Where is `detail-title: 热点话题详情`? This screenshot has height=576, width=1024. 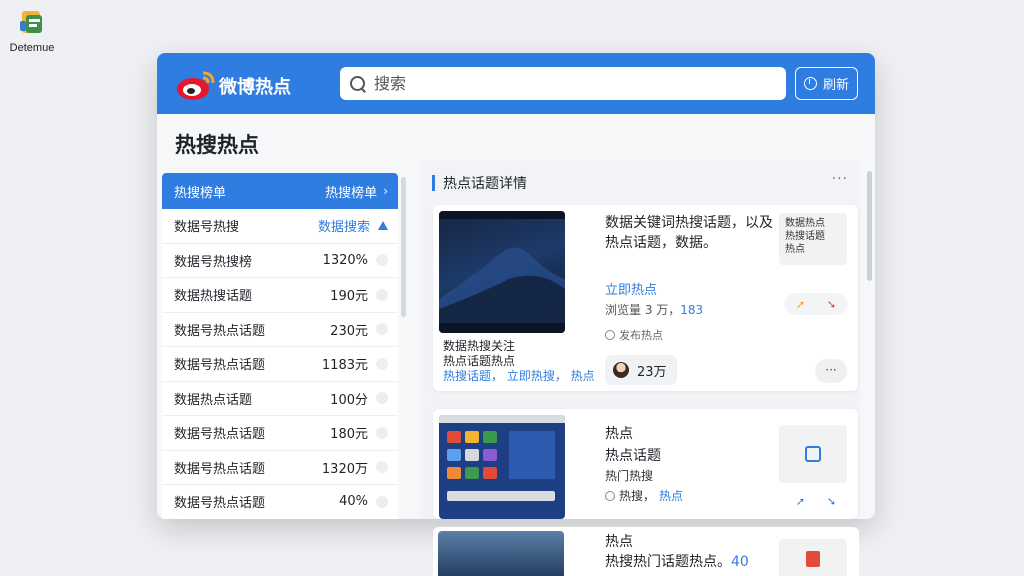
detail-title: 热点话题详情 is located at coordinates (485, 184).